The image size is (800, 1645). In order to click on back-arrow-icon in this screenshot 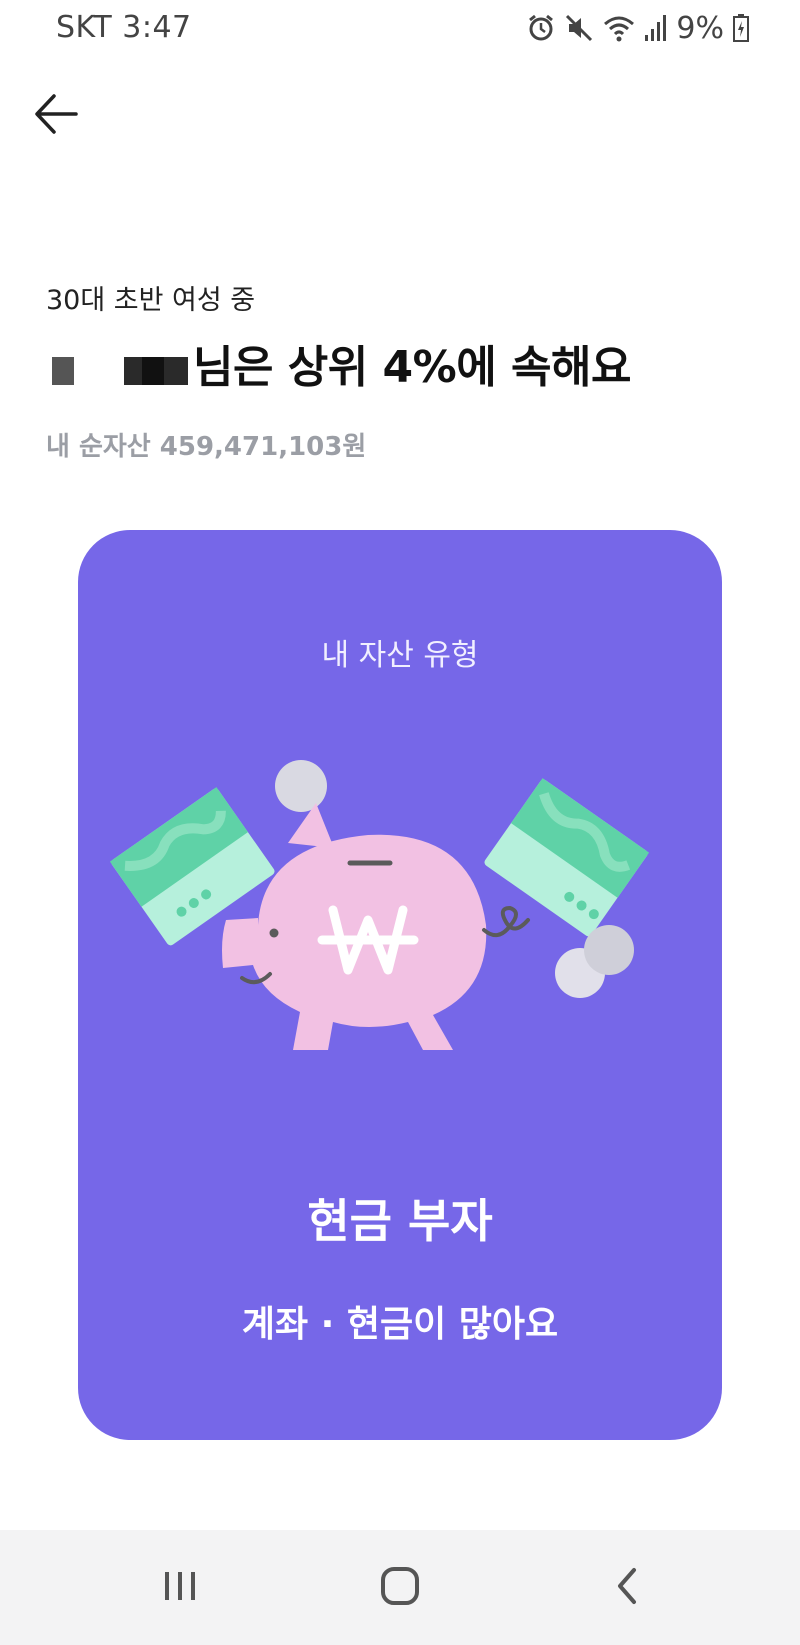, I will do `click(56, 114)`.